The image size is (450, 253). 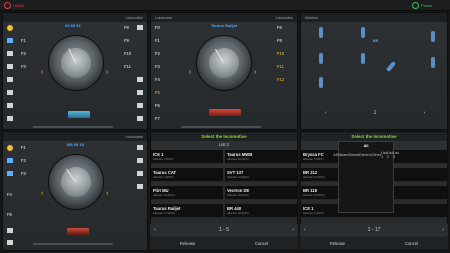 I want to click on list-item: BR 440 Adresse: 32 (DCC), so click(x=261, y=211).